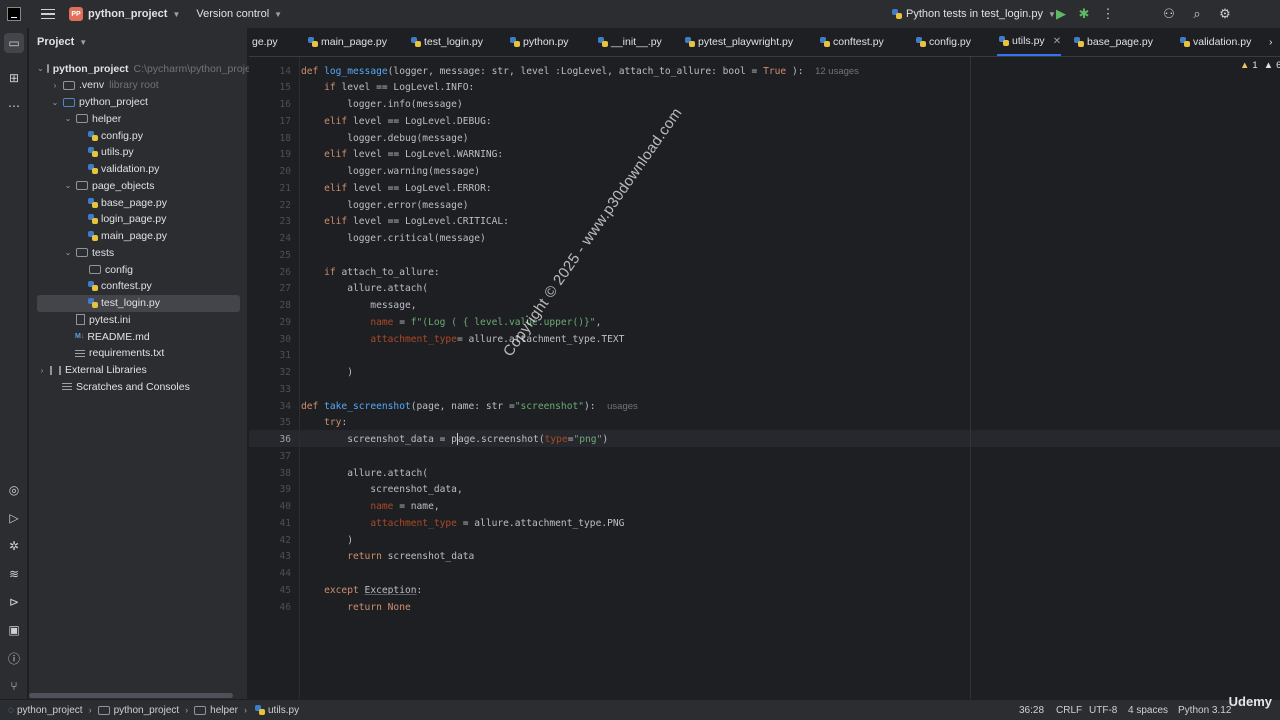 The image size is (1280, 720). What do you see at coordinates (370, 506) in the screenshot?
I see `code-line: name = name,` at bounding box center [370, 506].